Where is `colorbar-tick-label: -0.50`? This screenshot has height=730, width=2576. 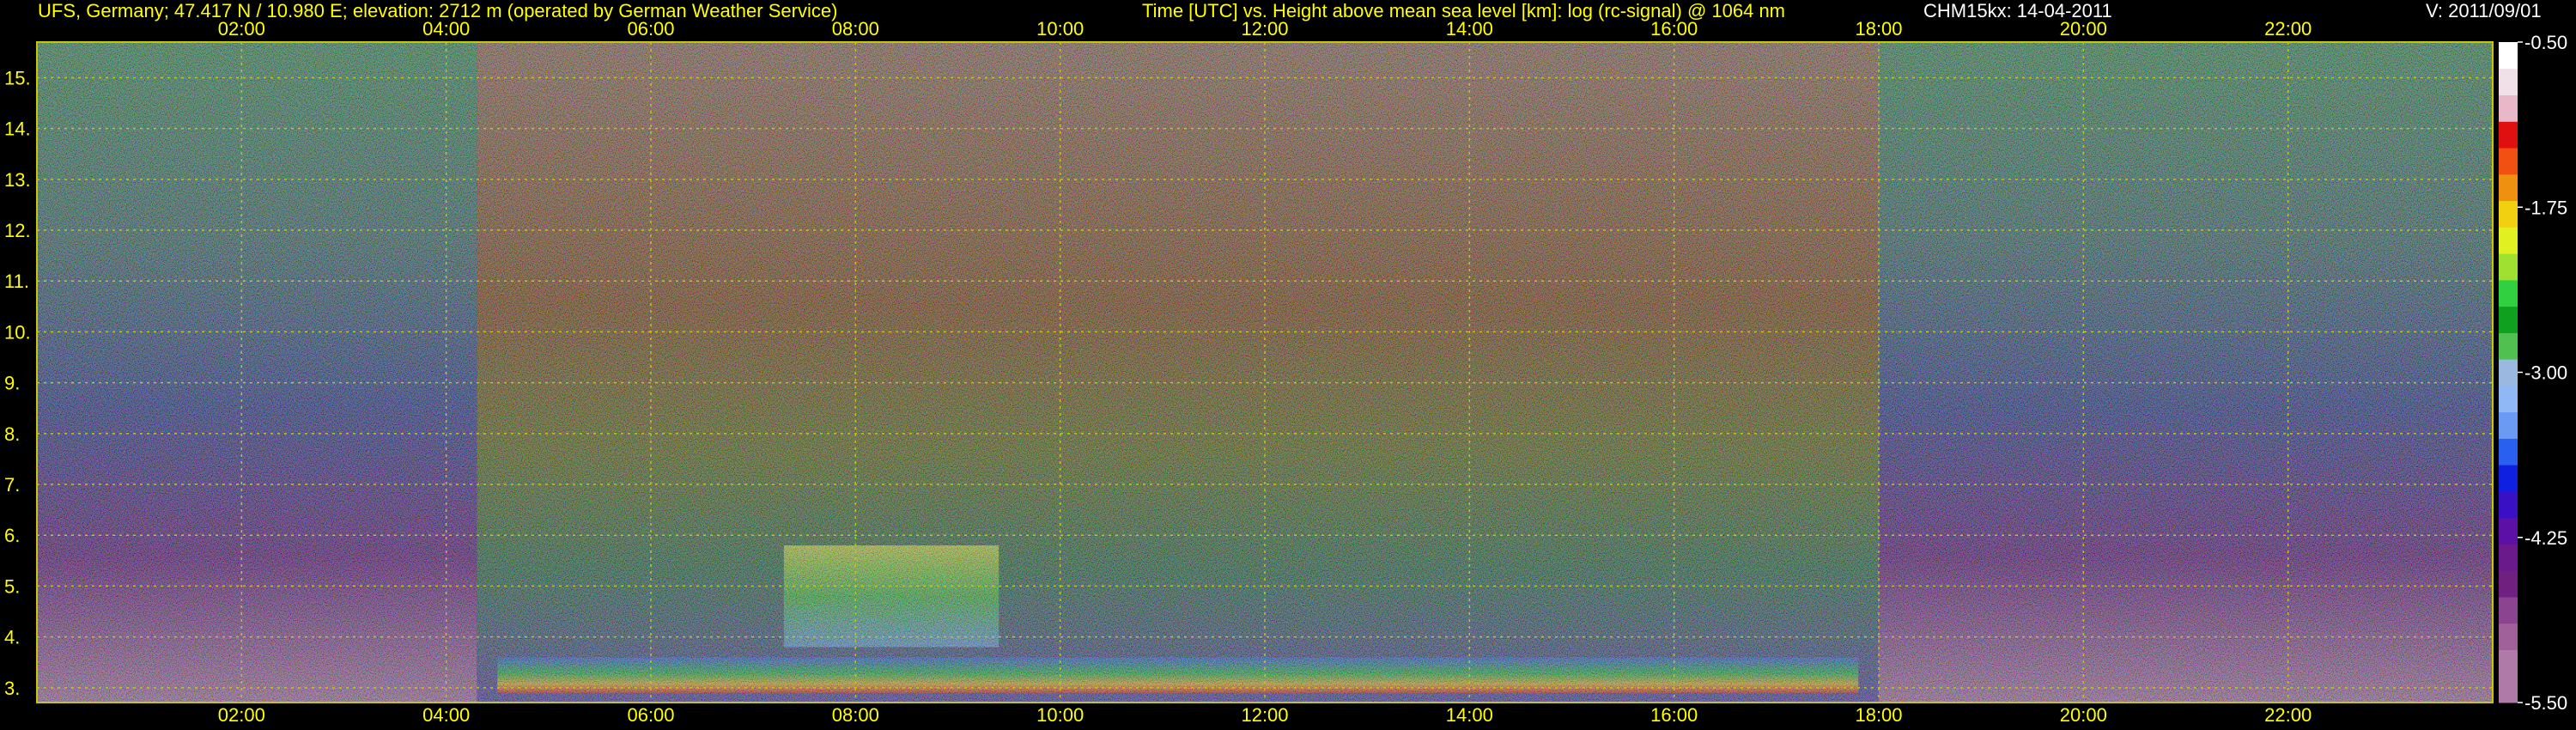
colorbar-tick-label: -0.50 is located at coordinates (2545, 42).